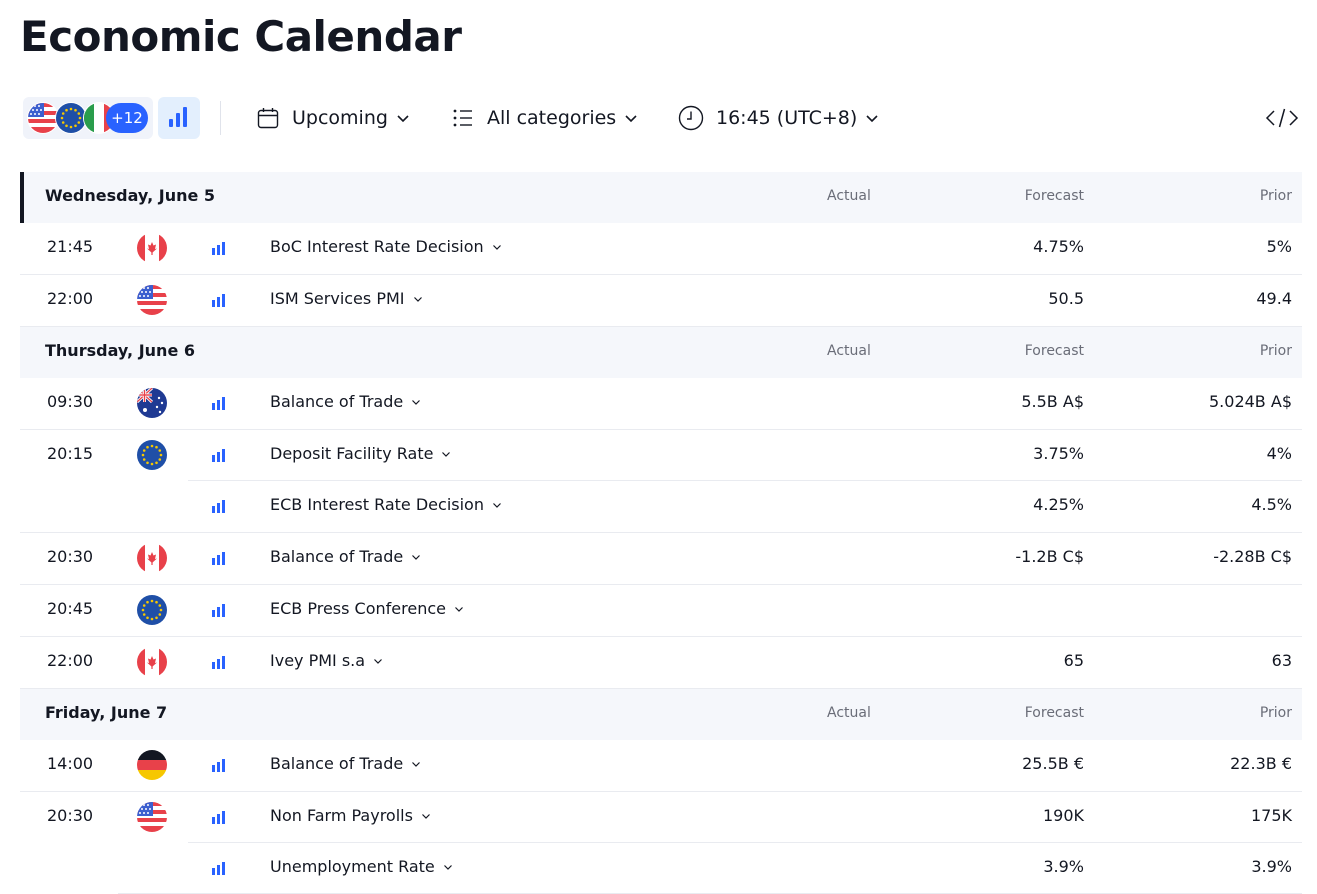 This screenshot has height=894, width=1317. What do you see at coordinates (1282, 118) in the screenshot?
I see `embed-code-button` at bounding box center [1282, 118].